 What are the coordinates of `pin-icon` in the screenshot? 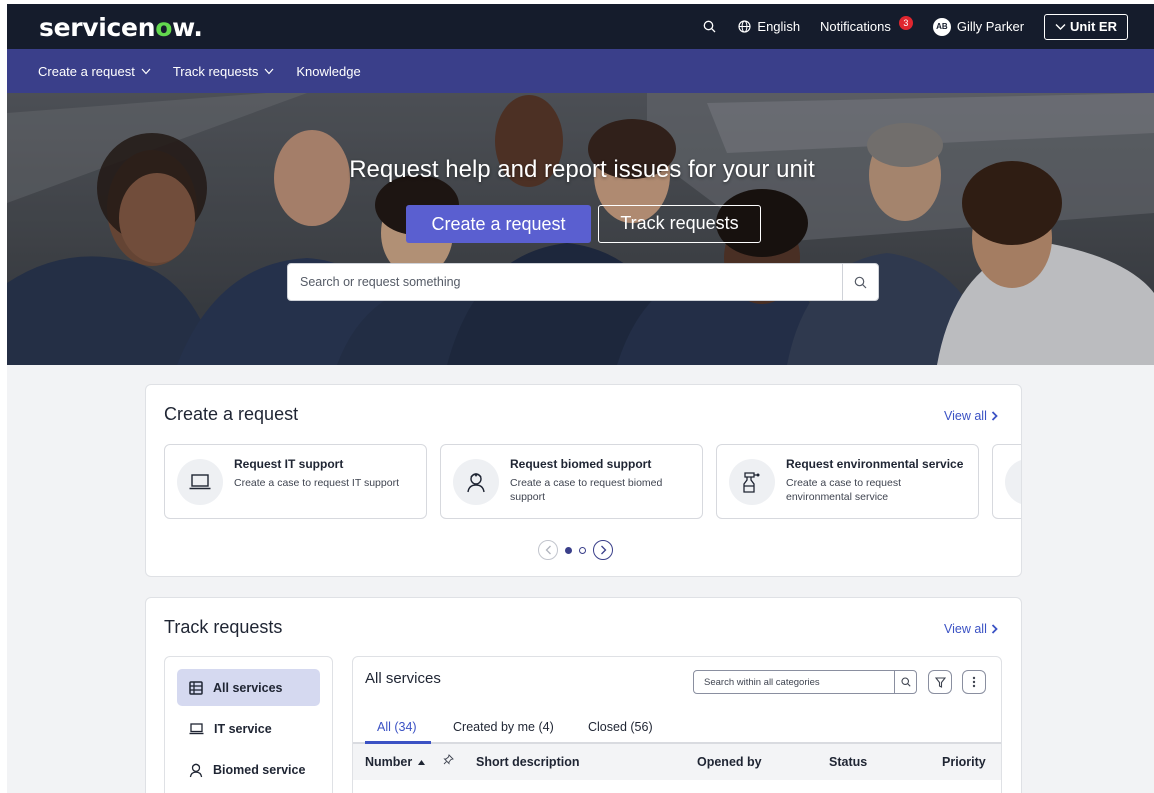 It's located at (448, 759).